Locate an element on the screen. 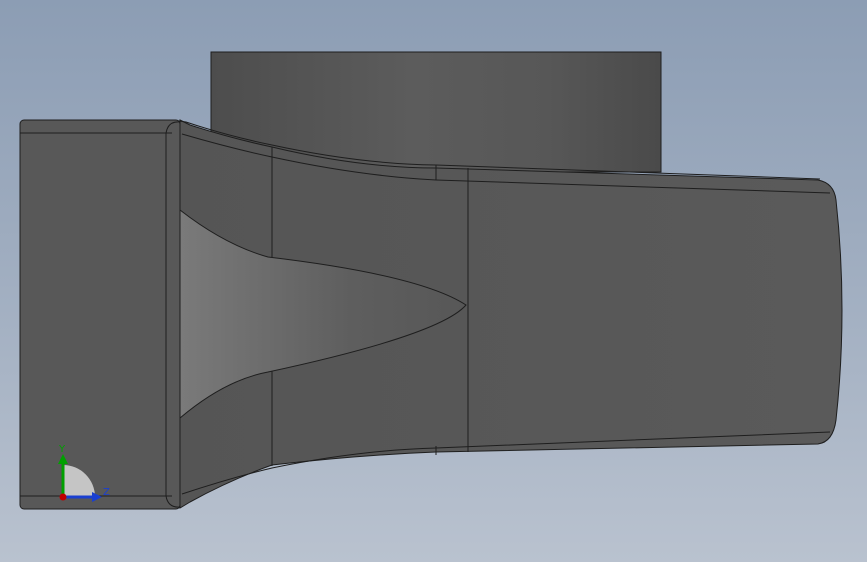  z-axis-label: Z is located at coordinates (106, 492).